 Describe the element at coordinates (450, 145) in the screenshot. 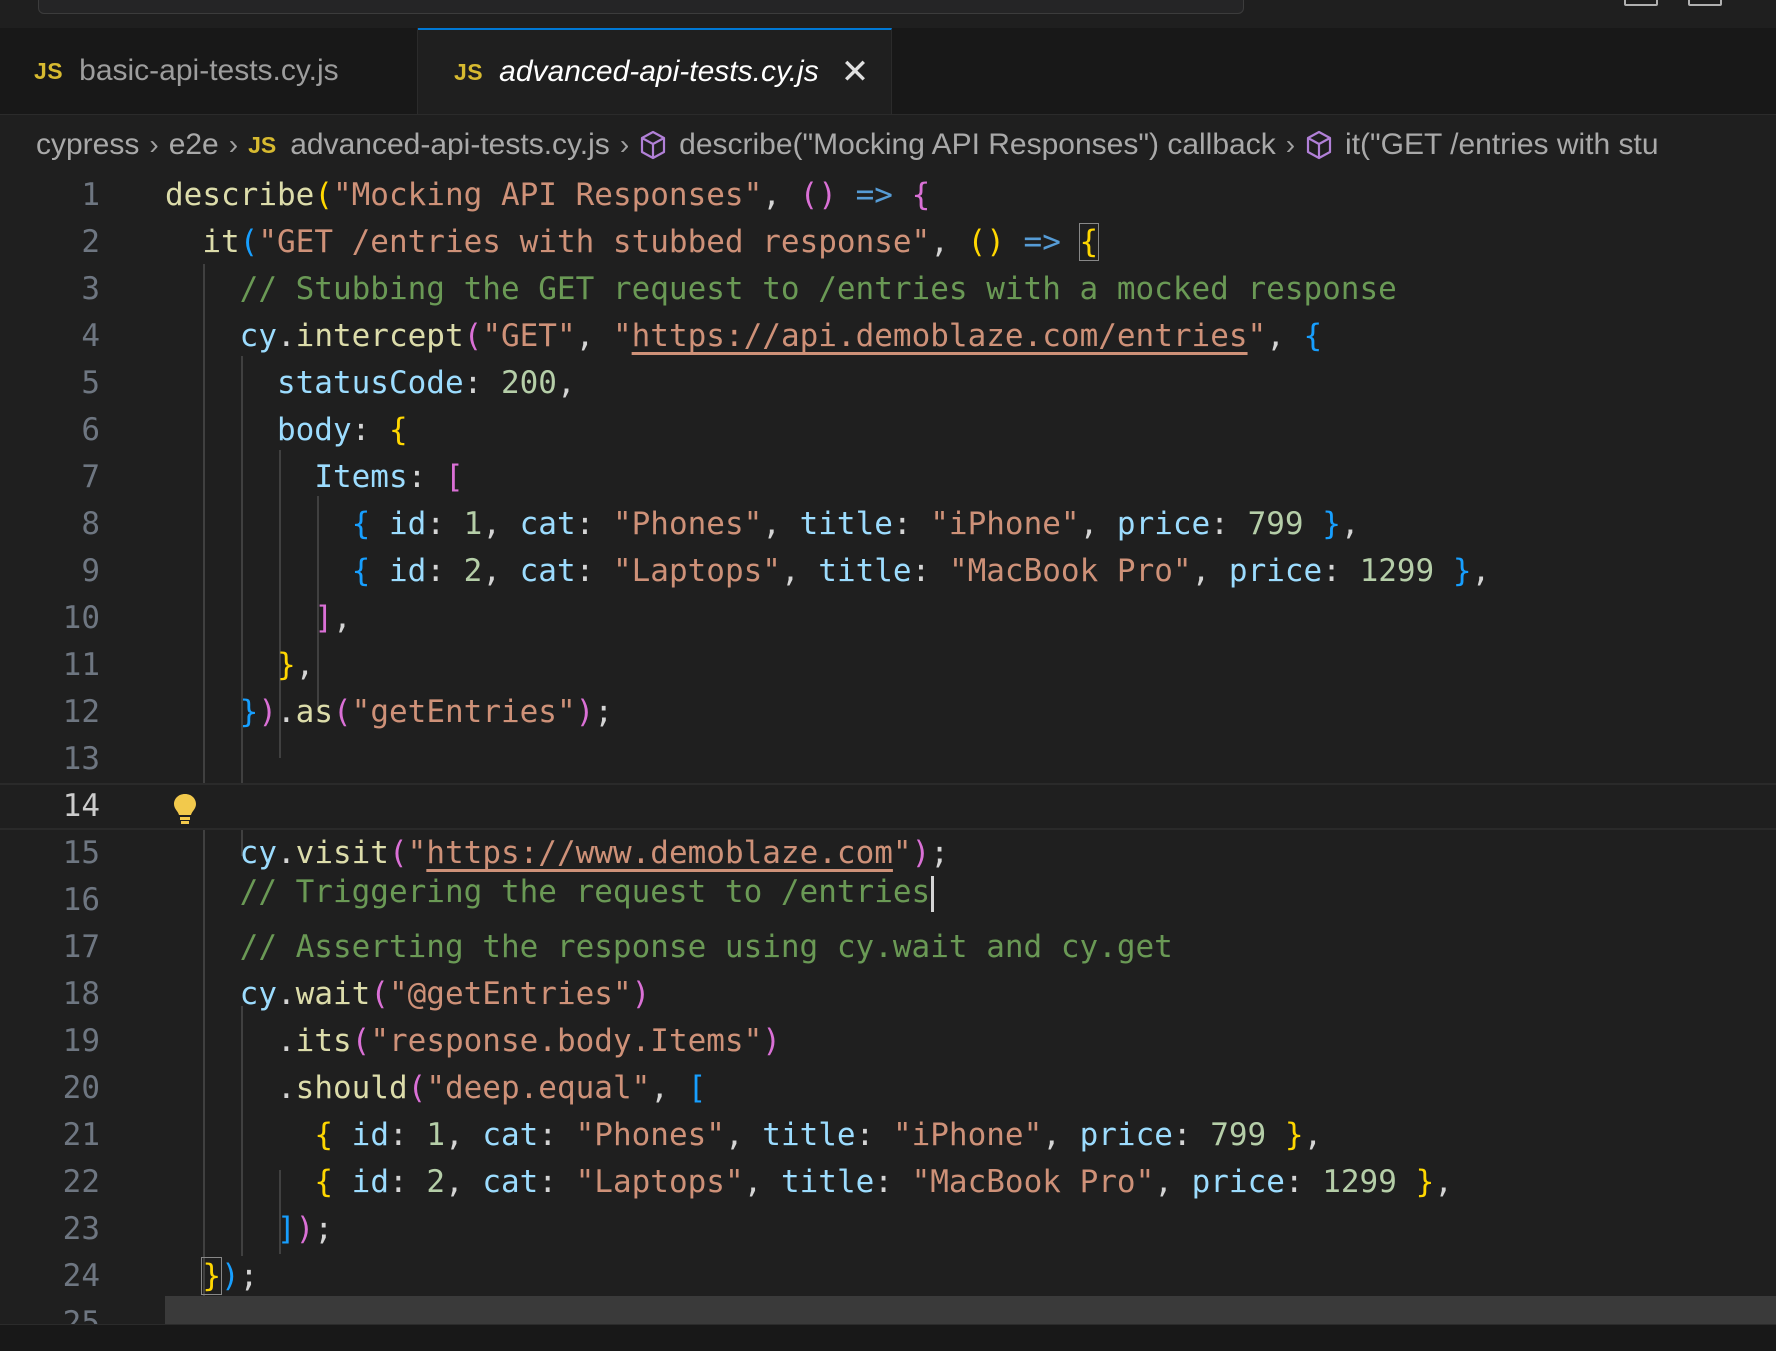

I see `breadcrumb-item-file: advanced-api-tests.cy.js` at that location.